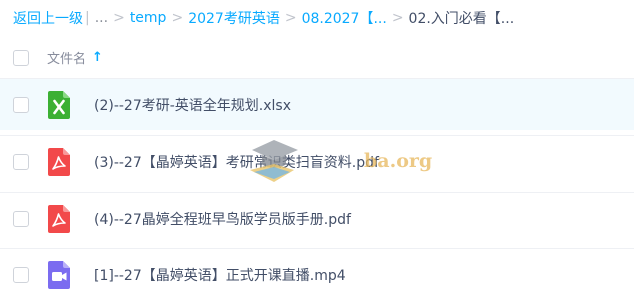 This screenshot has width=634, height=308. I want to click on file-name: (3)--27【晶婷英语】考研常识类扫盲资料.pdf, so click(236, 162).